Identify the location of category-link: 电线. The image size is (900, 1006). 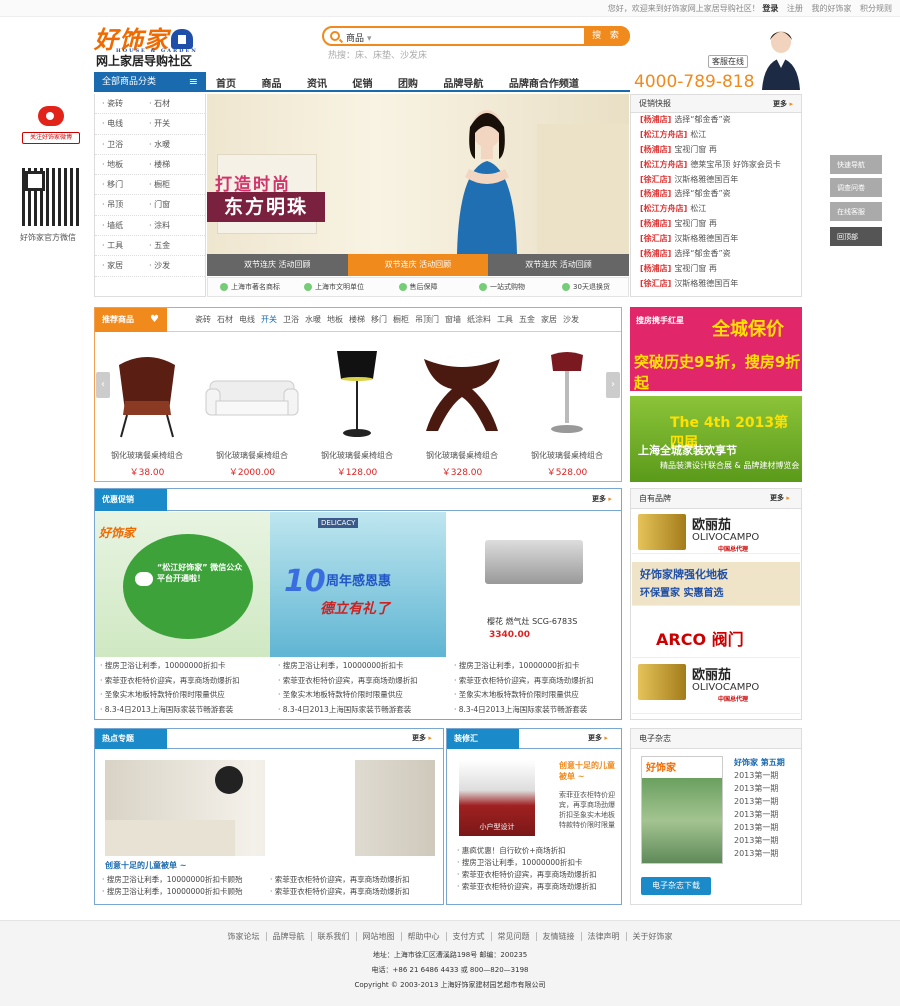
(122, 124).